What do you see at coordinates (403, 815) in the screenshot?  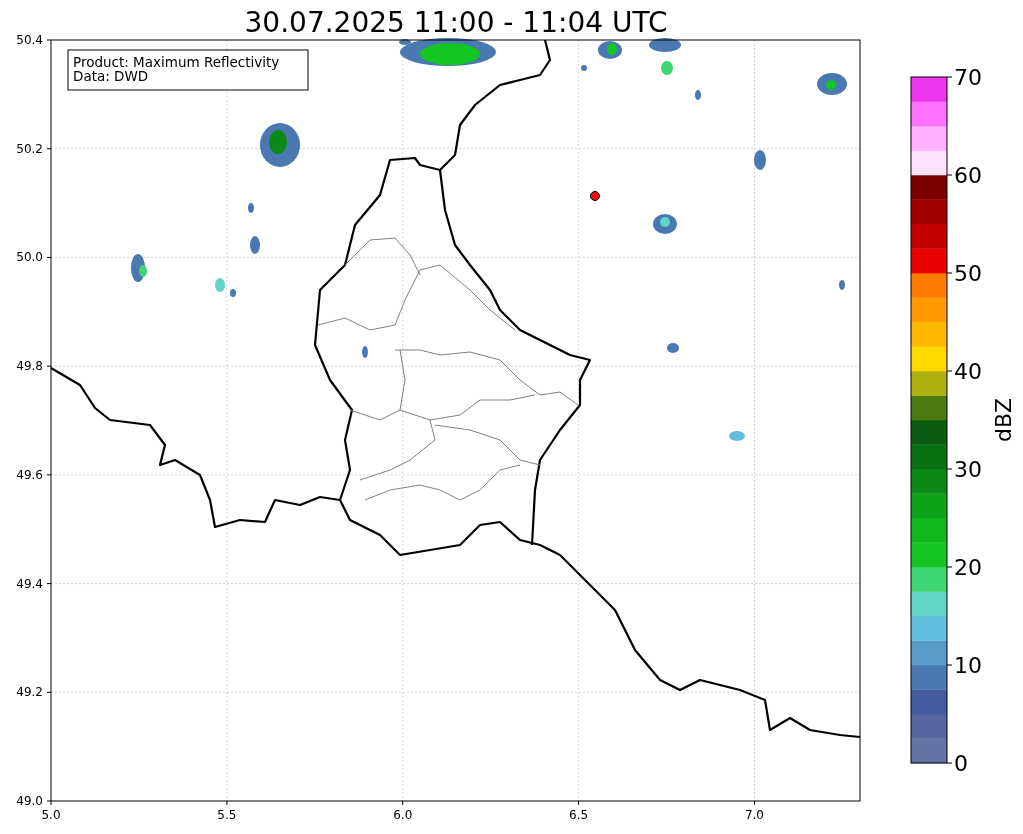 I see `axis-tick-label: 6.0` at bounding box center [403, 815].